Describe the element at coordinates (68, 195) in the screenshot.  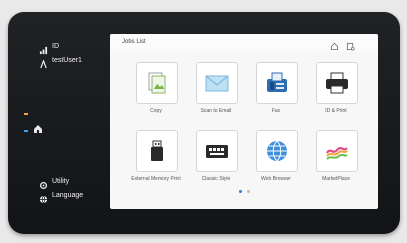
I see `language-label: Language` at that location.